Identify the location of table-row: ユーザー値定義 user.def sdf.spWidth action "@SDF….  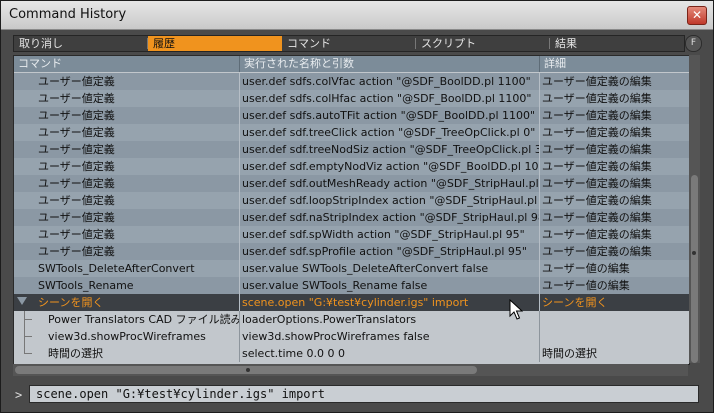
(351, 234).